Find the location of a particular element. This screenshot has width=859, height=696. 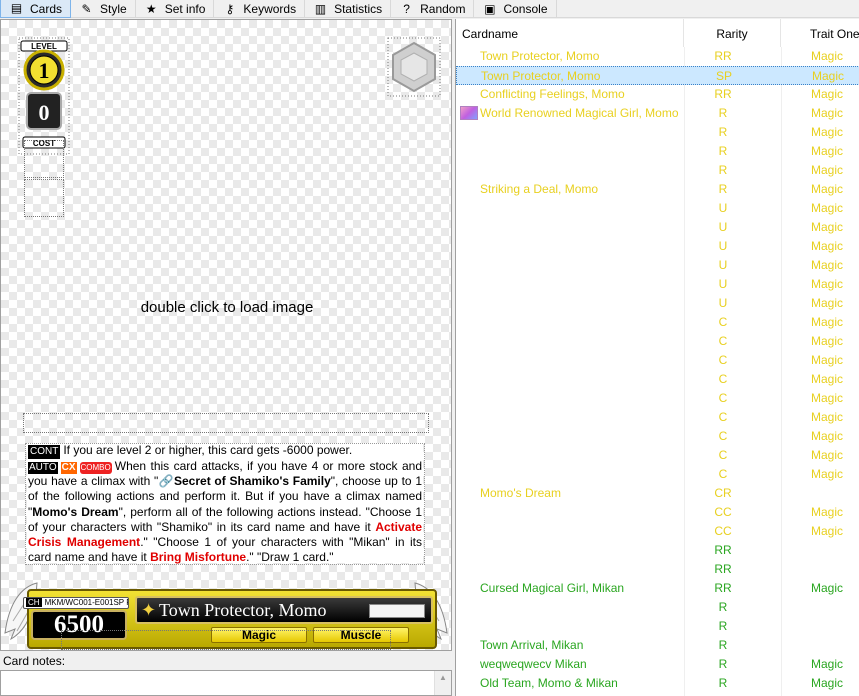

card-list-row: Cursed Magical Girl, Mikan RR Magic is located at coordinates (657, 588).